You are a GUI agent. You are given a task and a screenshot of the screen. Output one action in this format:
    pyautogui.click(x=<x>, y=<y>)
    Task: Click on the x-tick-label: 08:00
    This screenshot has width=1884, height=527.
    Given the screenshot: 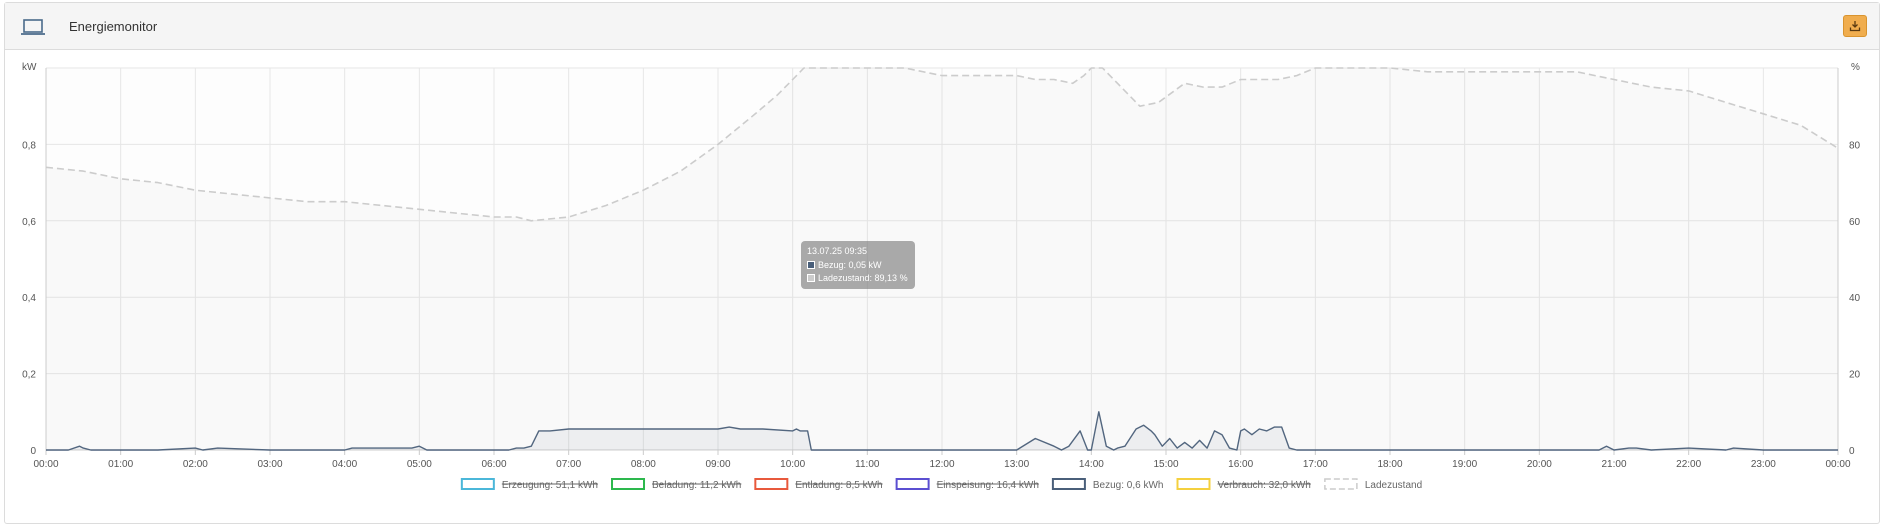 What is the action you would take?
    pyautogui.click(x=643, y=464)
    